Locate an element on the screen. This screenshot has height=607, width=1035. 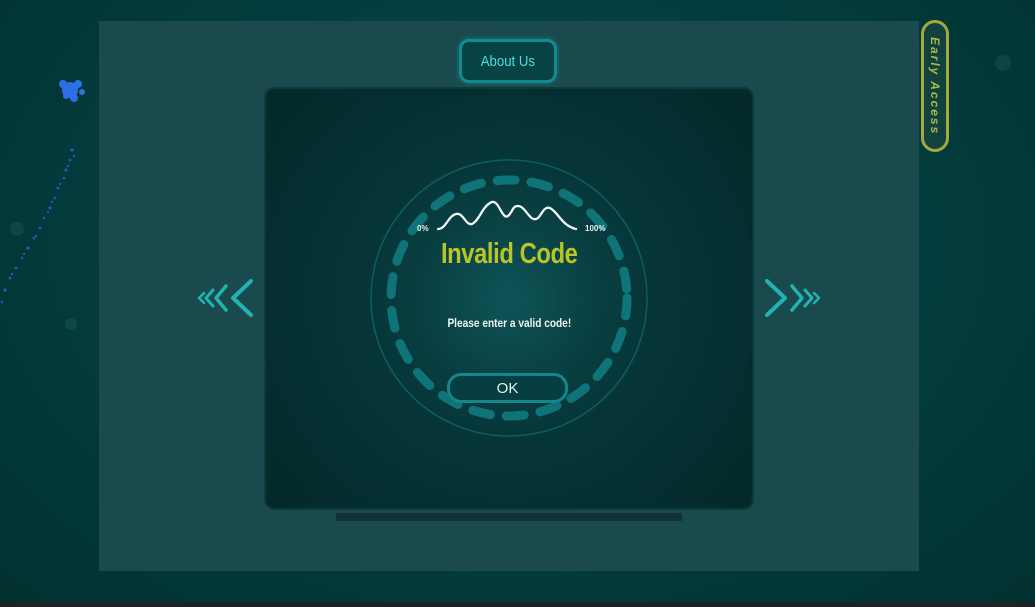
particle-sparkle is located at coordinates (42, 192).